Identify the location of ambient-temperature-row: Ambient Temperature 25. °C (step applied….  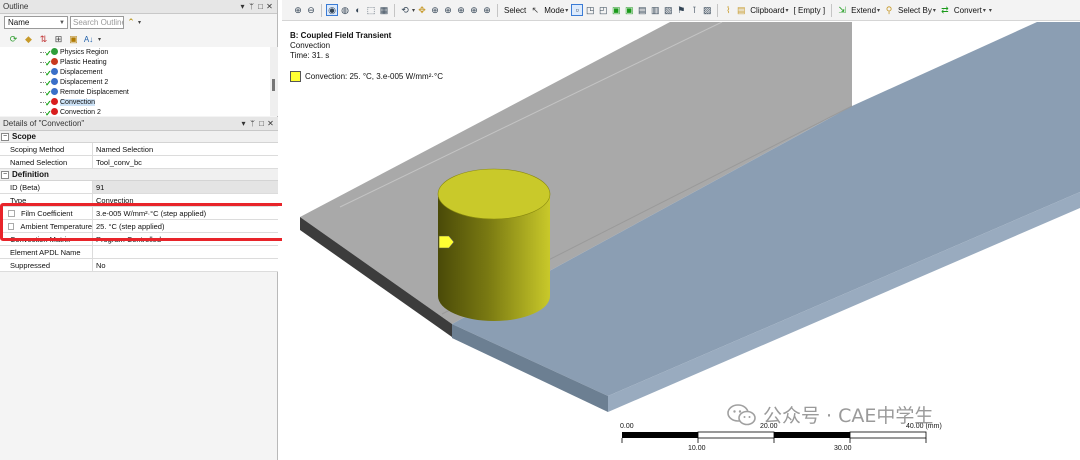
(139, 226).